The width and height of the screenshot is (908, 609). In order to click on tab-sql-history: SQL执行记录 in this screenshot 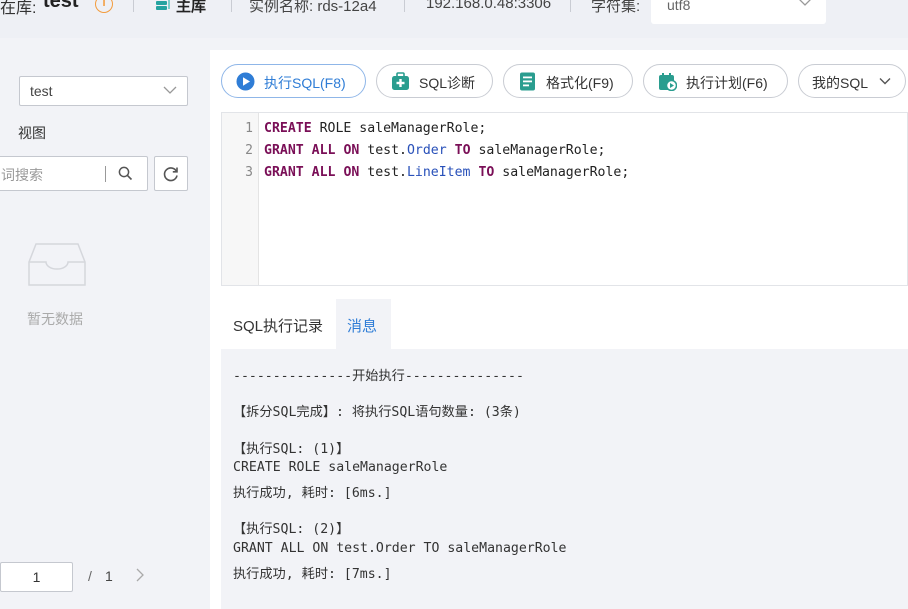, I will do `click(278, 324)`.